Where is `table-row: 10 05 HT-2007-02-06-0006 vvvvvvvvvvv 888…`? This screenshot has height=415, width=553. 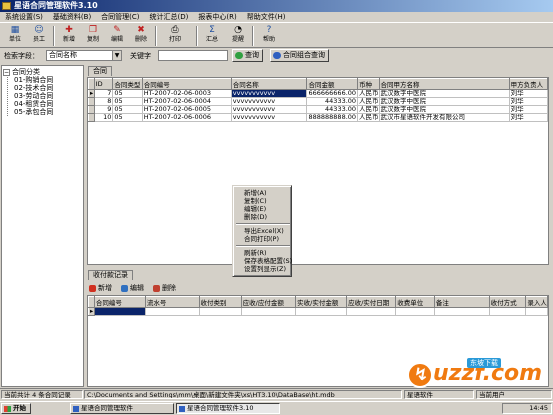 table-row: 10 05 HT-2007-02-06-0006 vvvvvvvvvvv 888… is located at coordinates (318, 117).